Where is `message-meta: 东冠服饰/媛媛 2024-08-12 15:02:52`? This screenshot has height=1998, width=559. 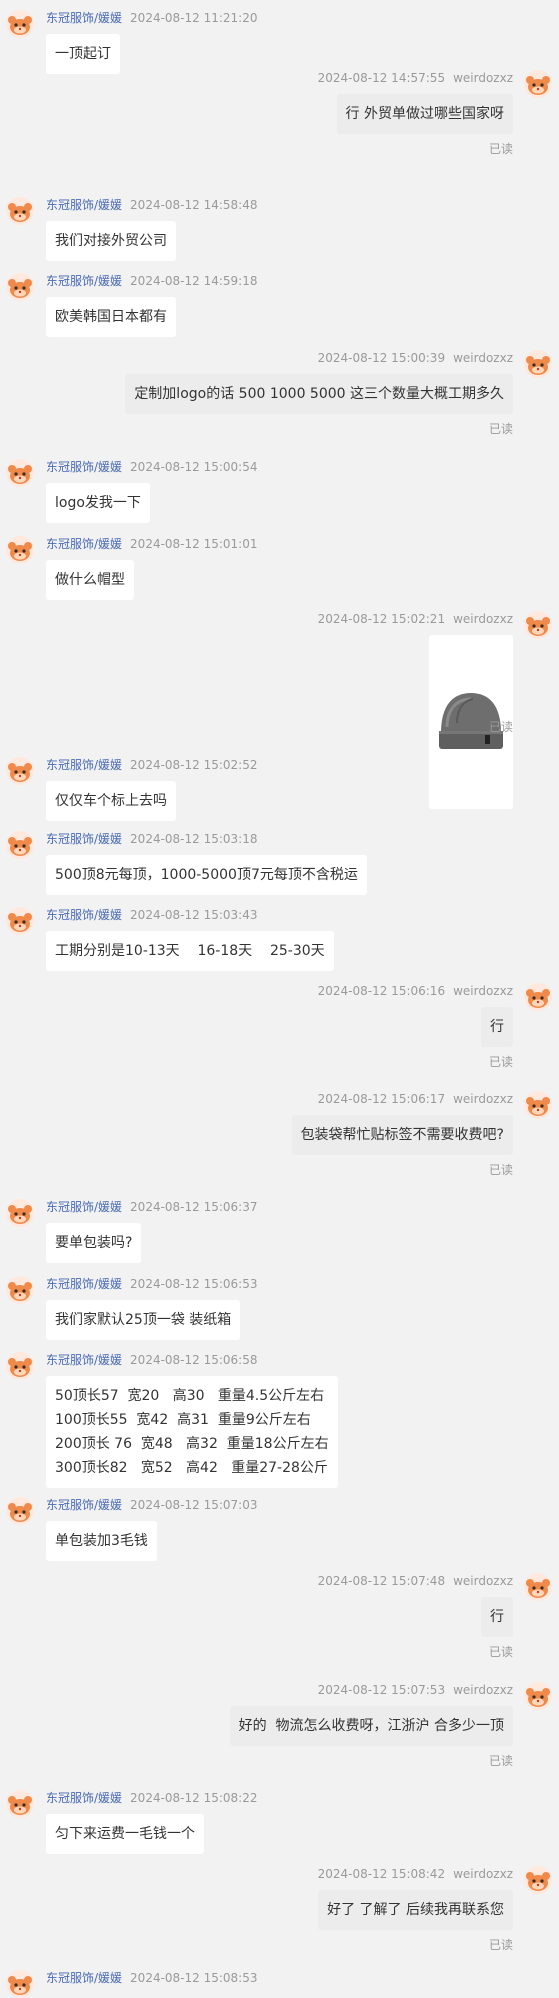 message-meta: 东冠服饰/媛媛 2024-08-12 15:02:52 is located at coordinates (152, 765).